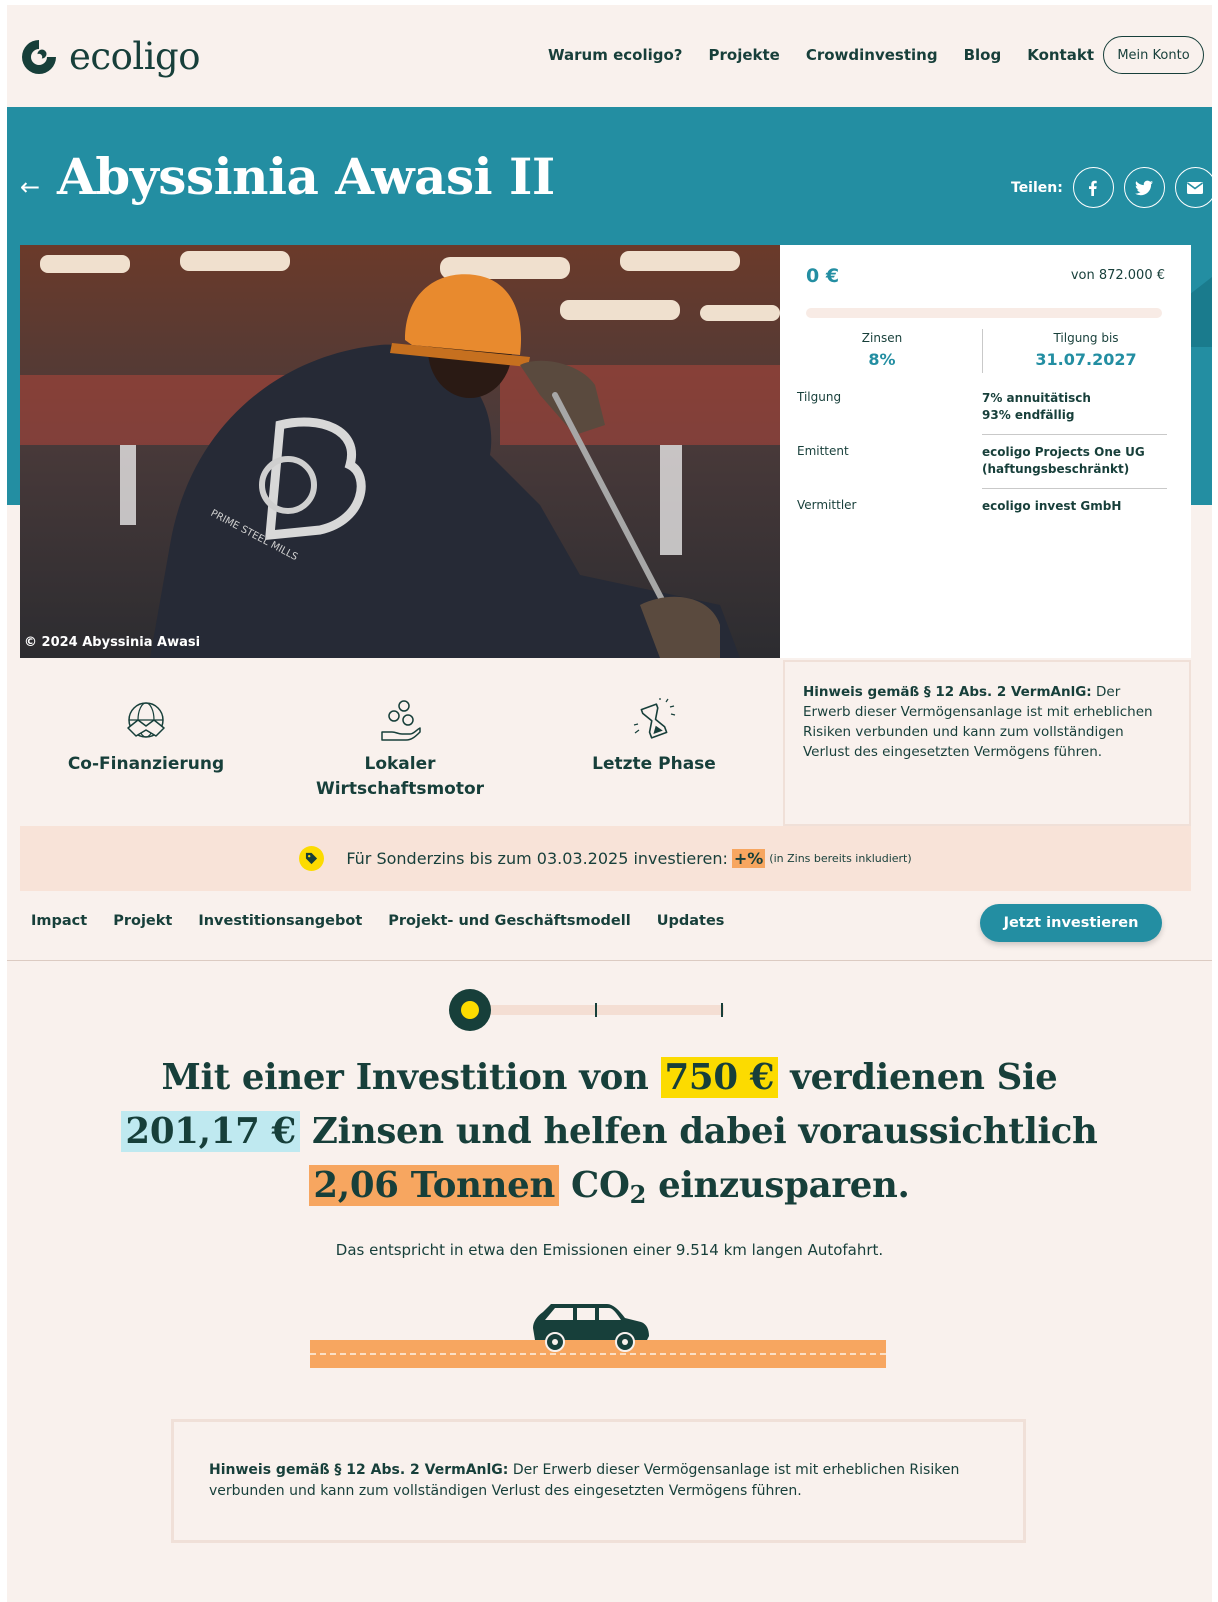  I want to click on interest-label: Zinsen, so click(882, 338).